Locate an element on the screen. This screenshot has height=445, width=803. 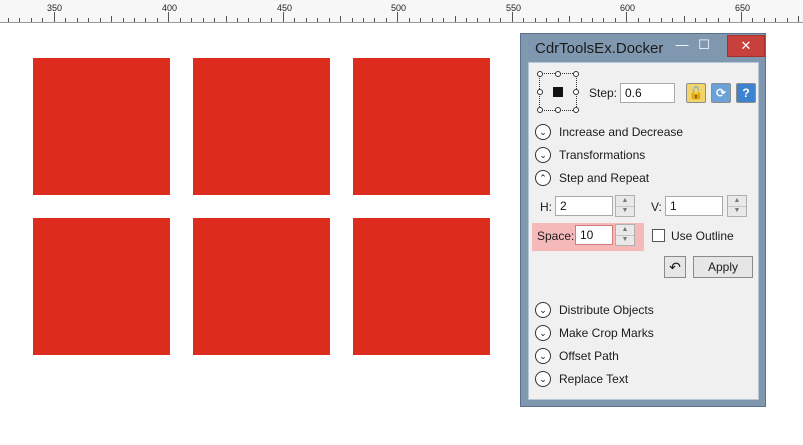
ruler-label: 550 is located at coordinates (514, 8).